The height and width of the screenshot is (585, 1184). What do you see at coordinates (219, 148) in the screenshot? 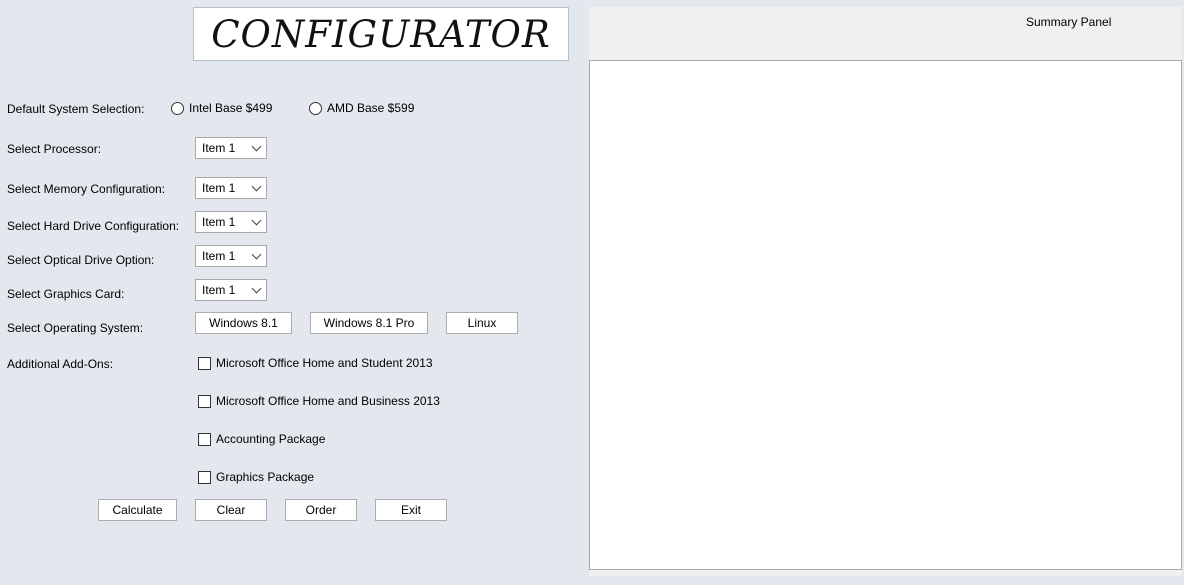
I see `processor-value: Item 1` at bounding box center [219, 148].